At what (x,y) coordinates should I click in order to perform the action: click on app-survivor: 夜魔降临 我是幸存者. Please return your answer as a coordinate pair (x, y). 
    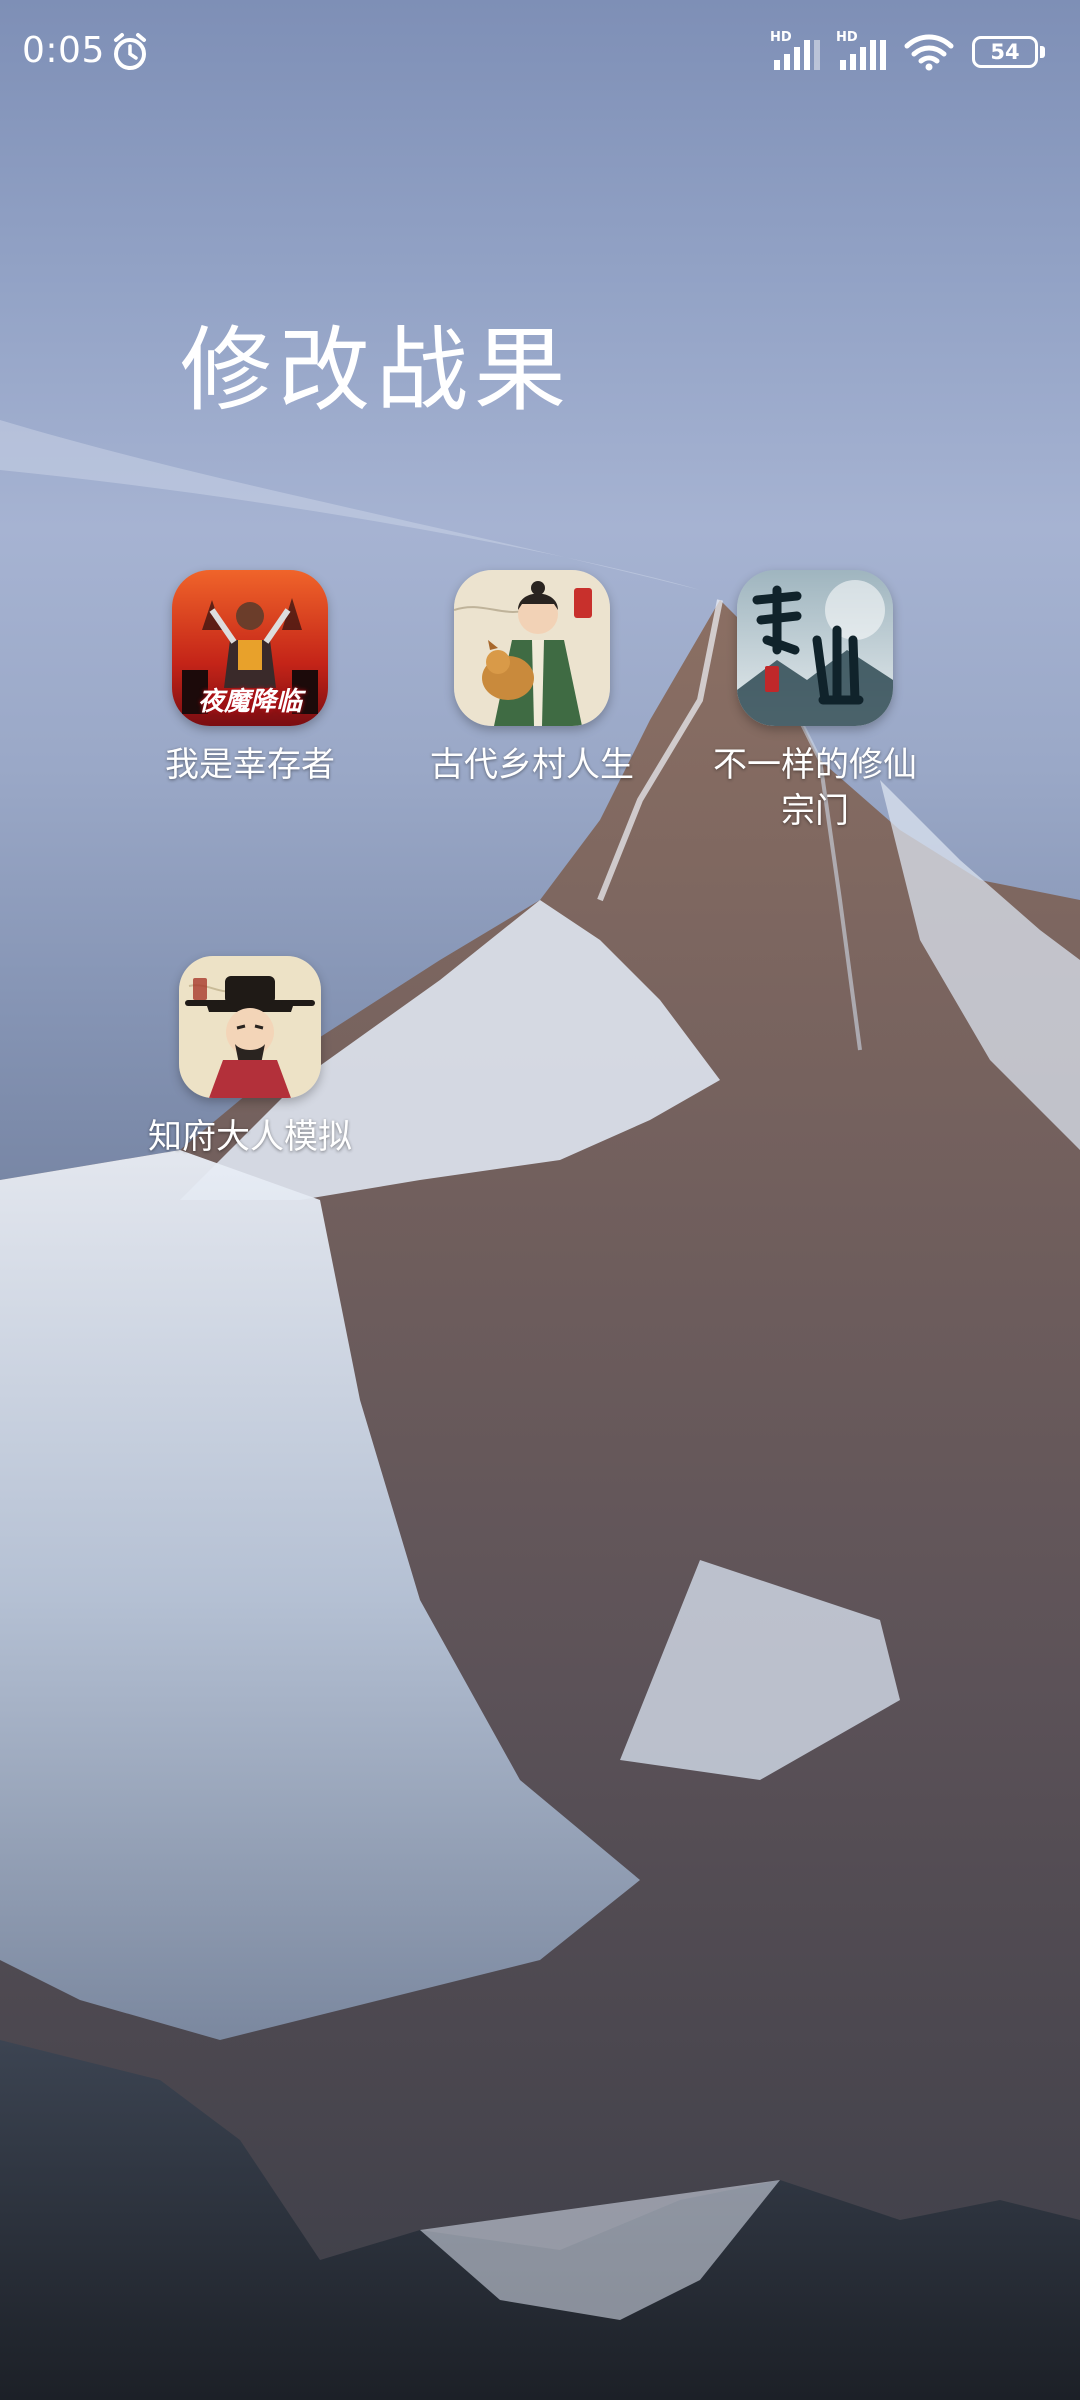
    Looking at the image, I should click on (250, 679).